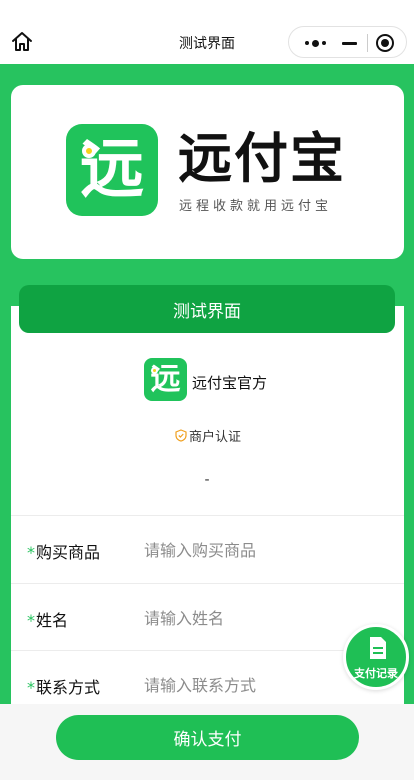 This screenshot has height=780, width=414. Describe the element at coordinates (165, 379) in the screenshot. I see `merchant-logo-icon: 远` at that location.